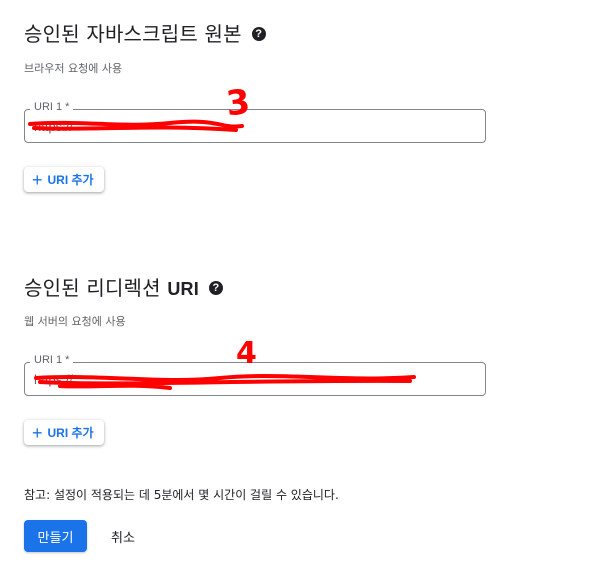  What do you see at coordinates (96, 288) in the screenshot?
I see `redirects-title-text: 승인된 리디렉션` at bounding box center [96, 288].